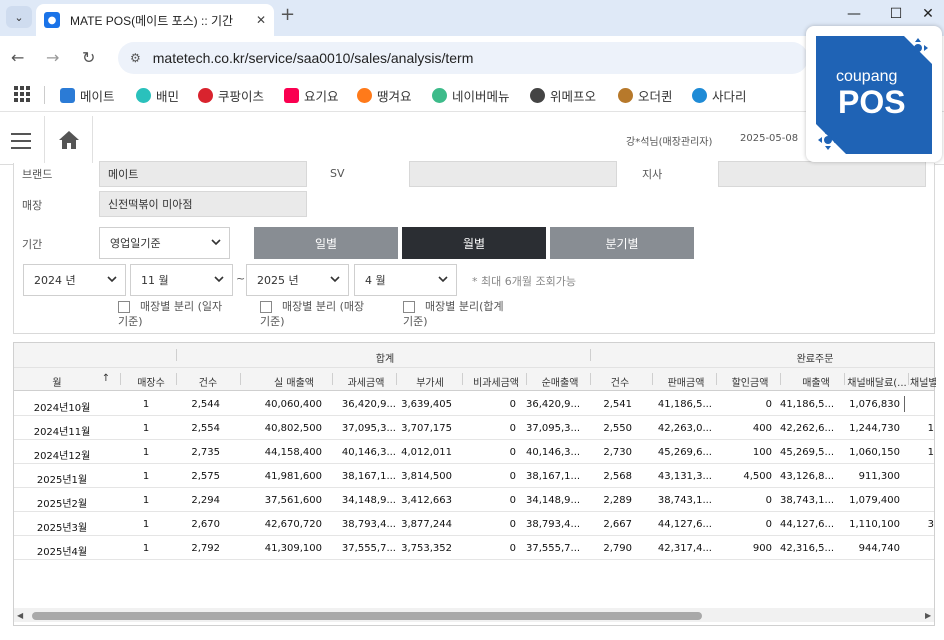 The width and height of the screenshot is (944, 640). What do you see at coordinates (205, 404) in the screenshot?
I see `cell-count: 2,544` at bounding box center [205, 404].